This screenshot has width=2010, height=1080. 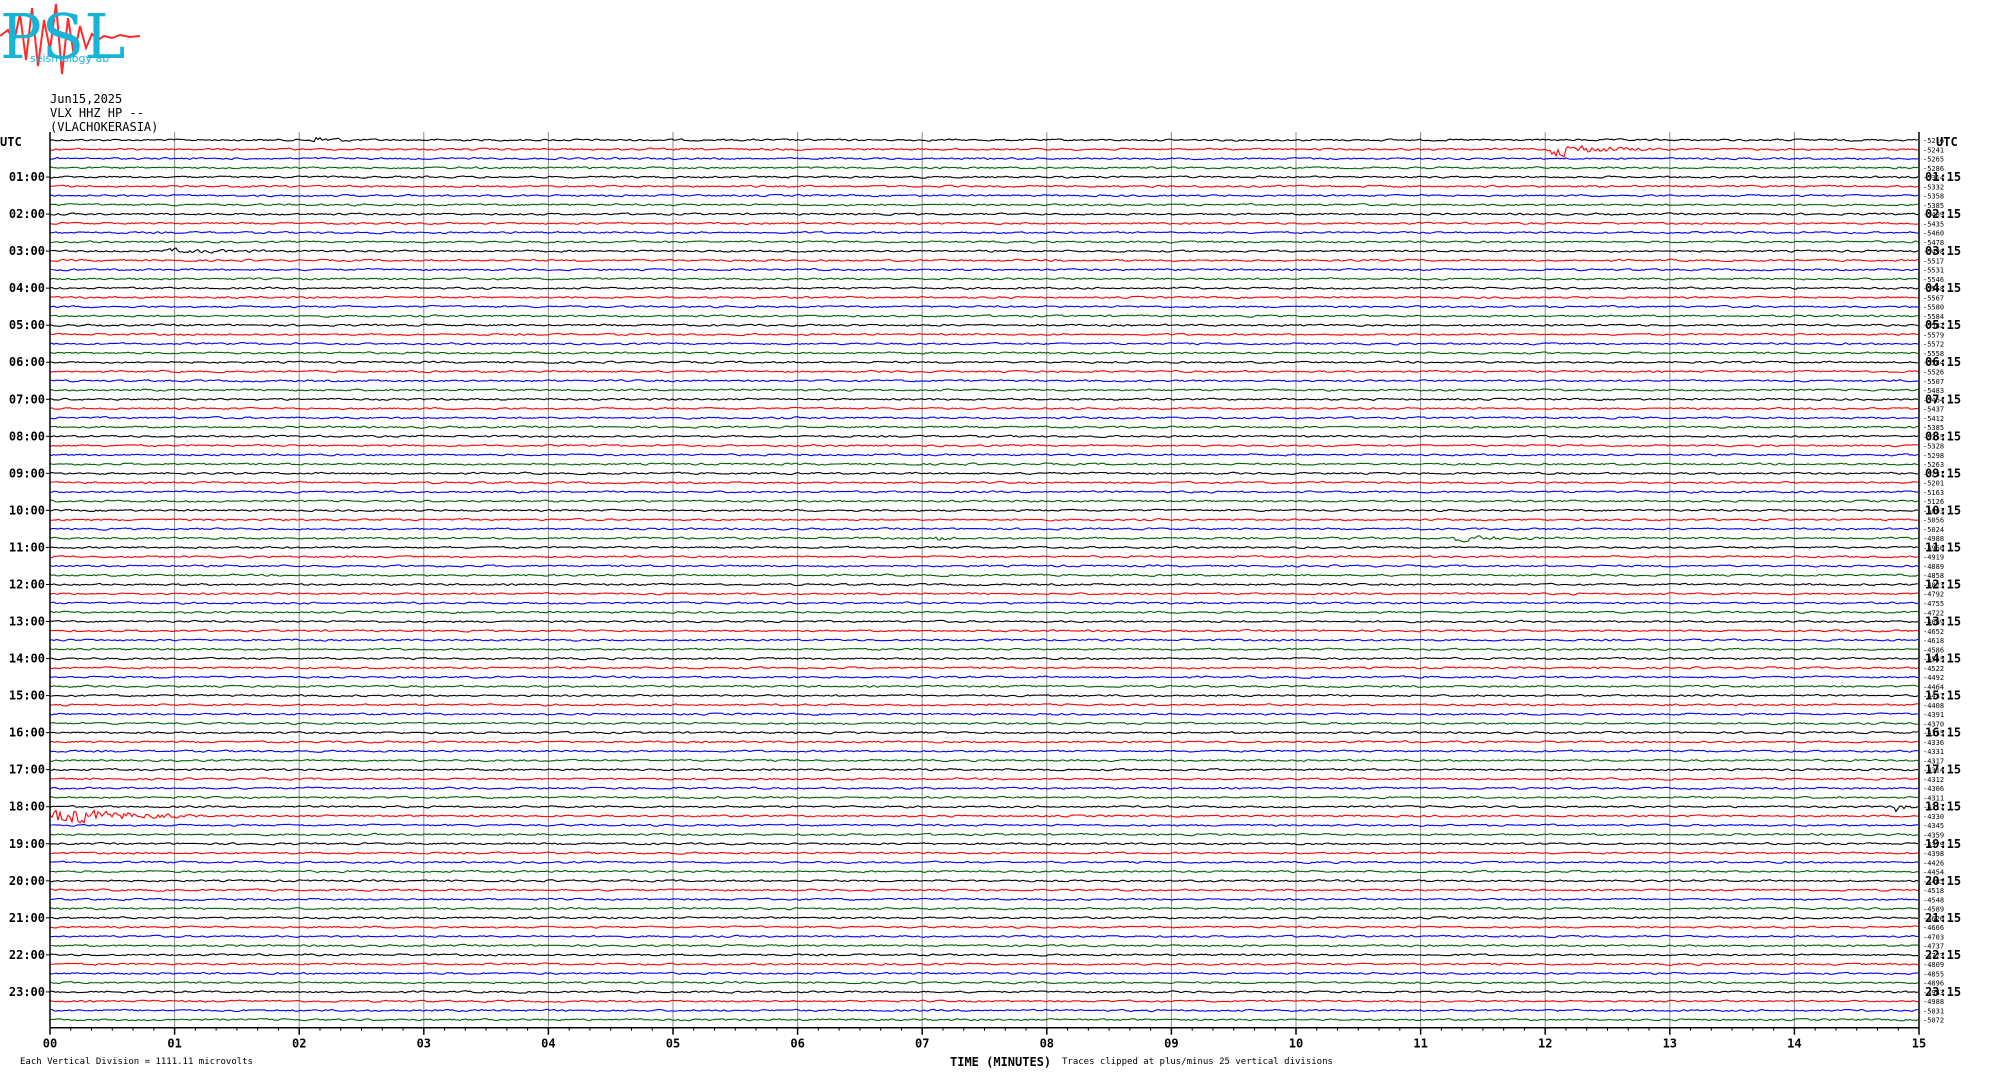 I want to click on right-hour-label: 03:15, so click(x=1943, y=251).